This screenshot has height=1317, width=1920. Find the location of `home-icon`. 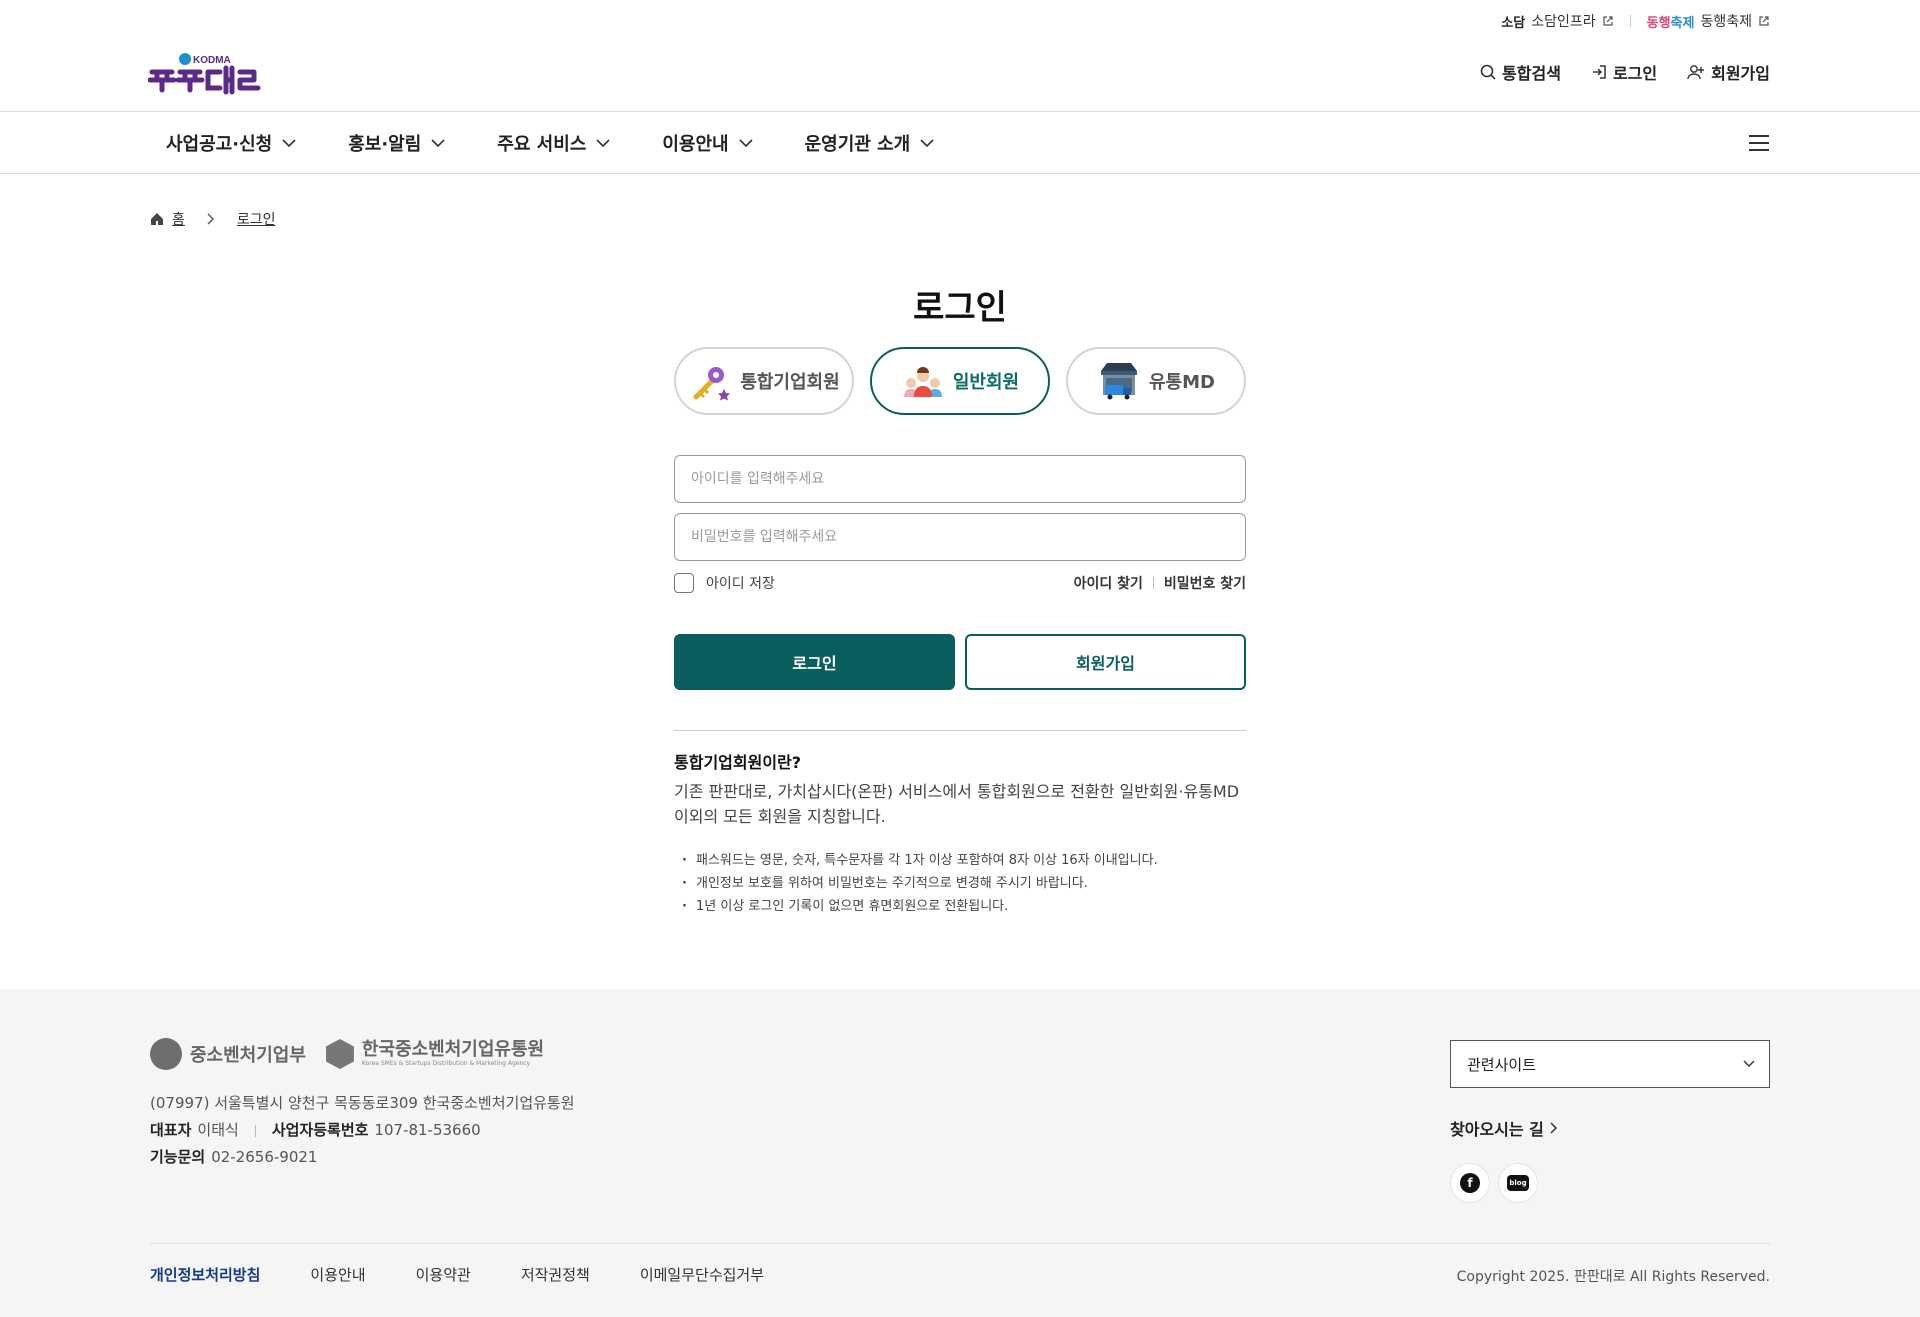

home-icon is located at coordinates (157, 219).